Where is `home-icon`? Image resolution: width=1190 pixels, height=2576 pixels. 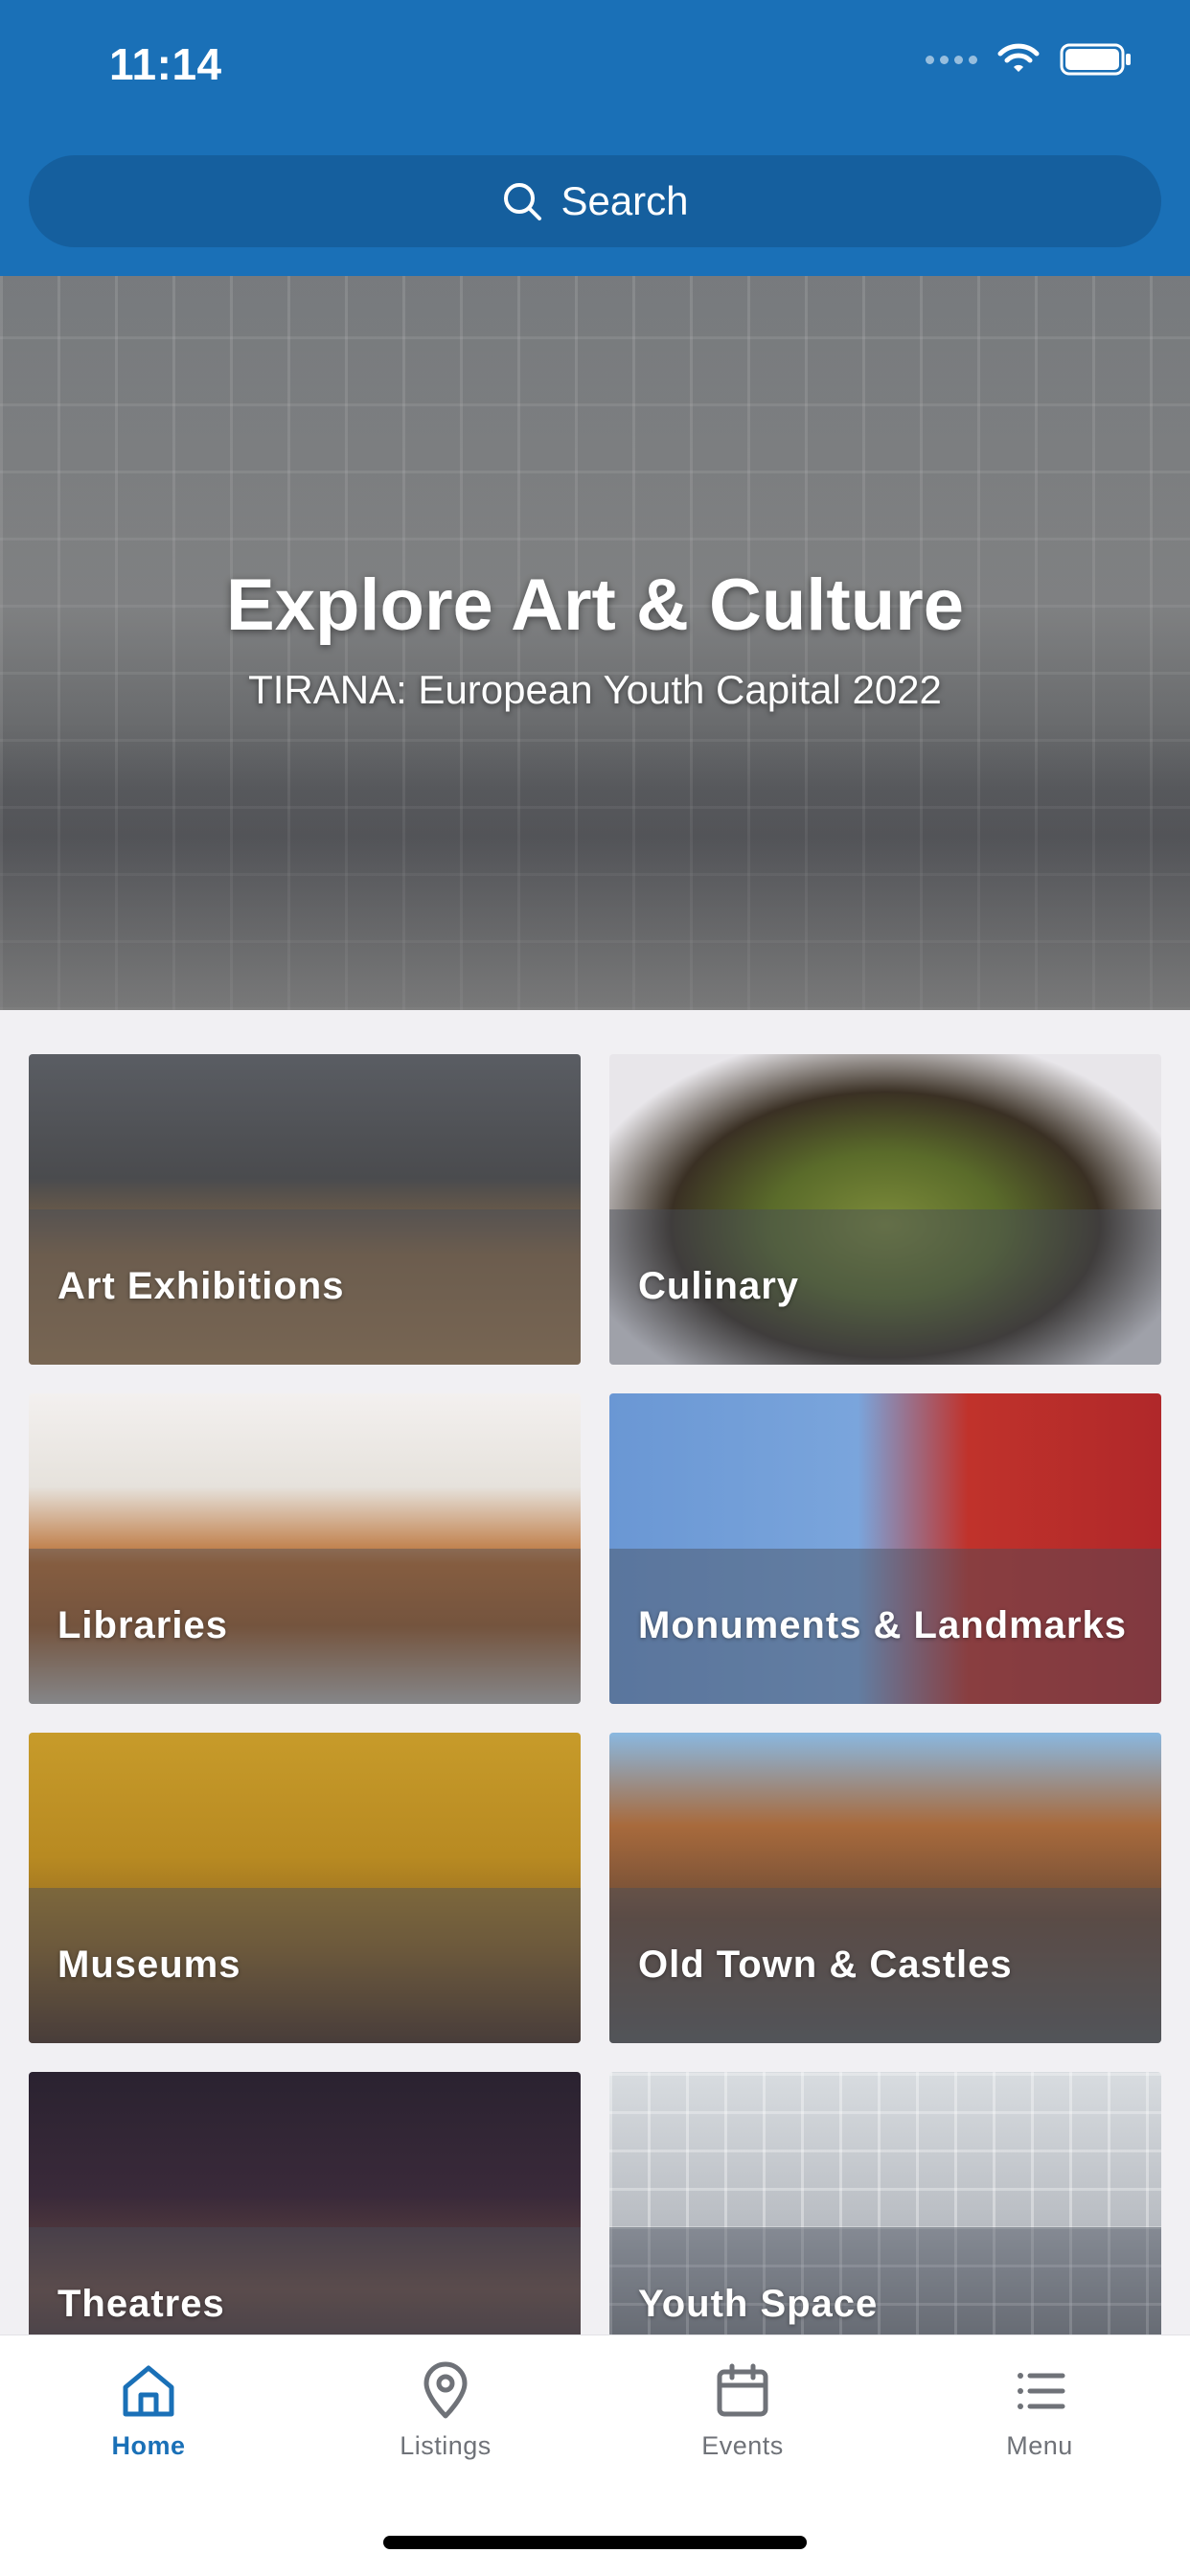
home-icon is located at coordinates (148, 2391).